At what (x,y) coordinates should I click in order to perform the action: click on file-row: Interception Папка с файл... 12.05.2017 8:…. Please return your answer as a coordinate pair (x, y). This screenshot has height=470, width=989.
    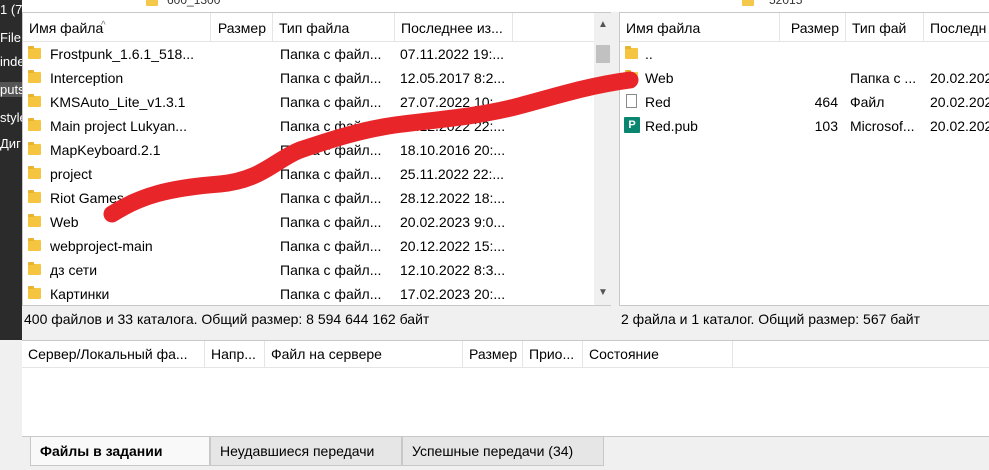
    Looking at the image, I should click on (317, 78).